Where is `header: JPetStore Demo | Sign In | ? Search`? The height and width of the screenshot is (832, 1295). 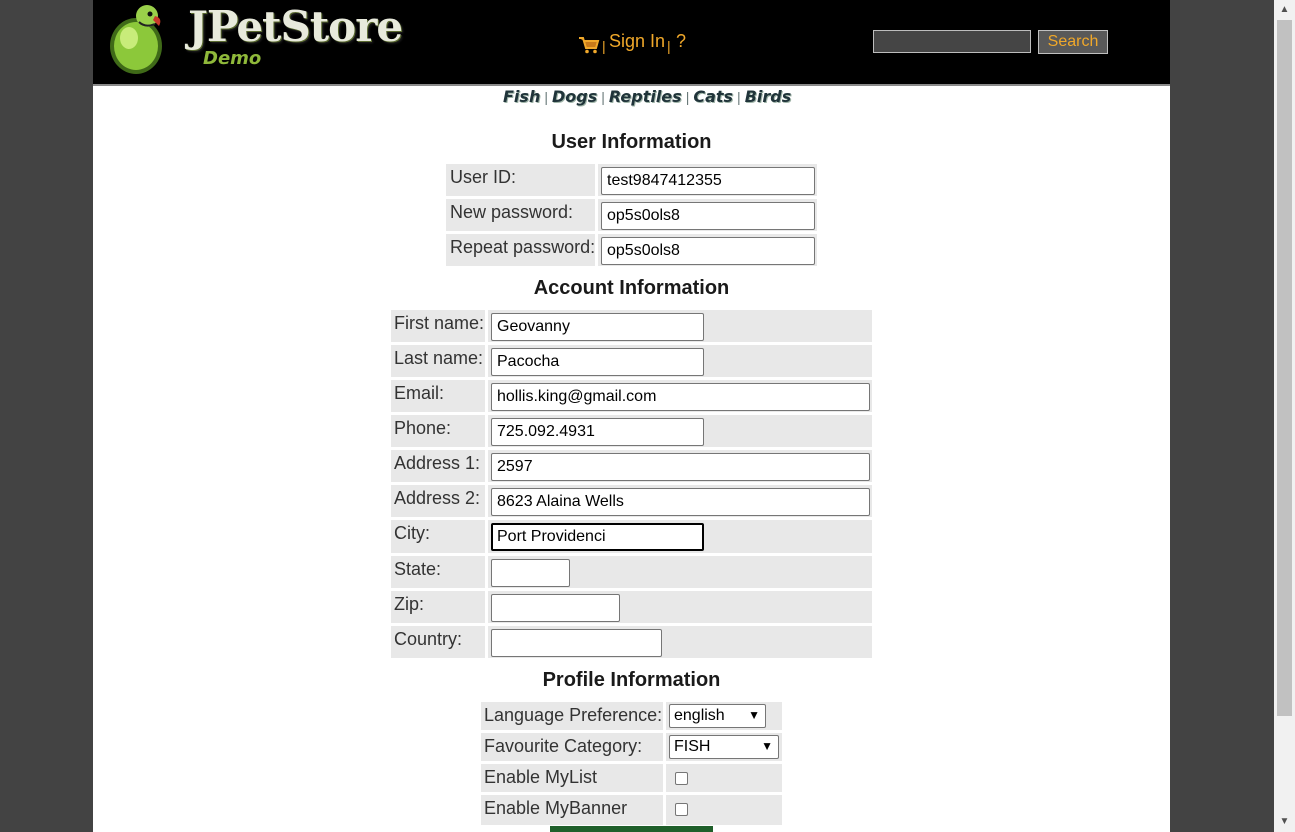
header: JPetStore Demo | Sign In | ? Search is located at coordinates (631, 43).